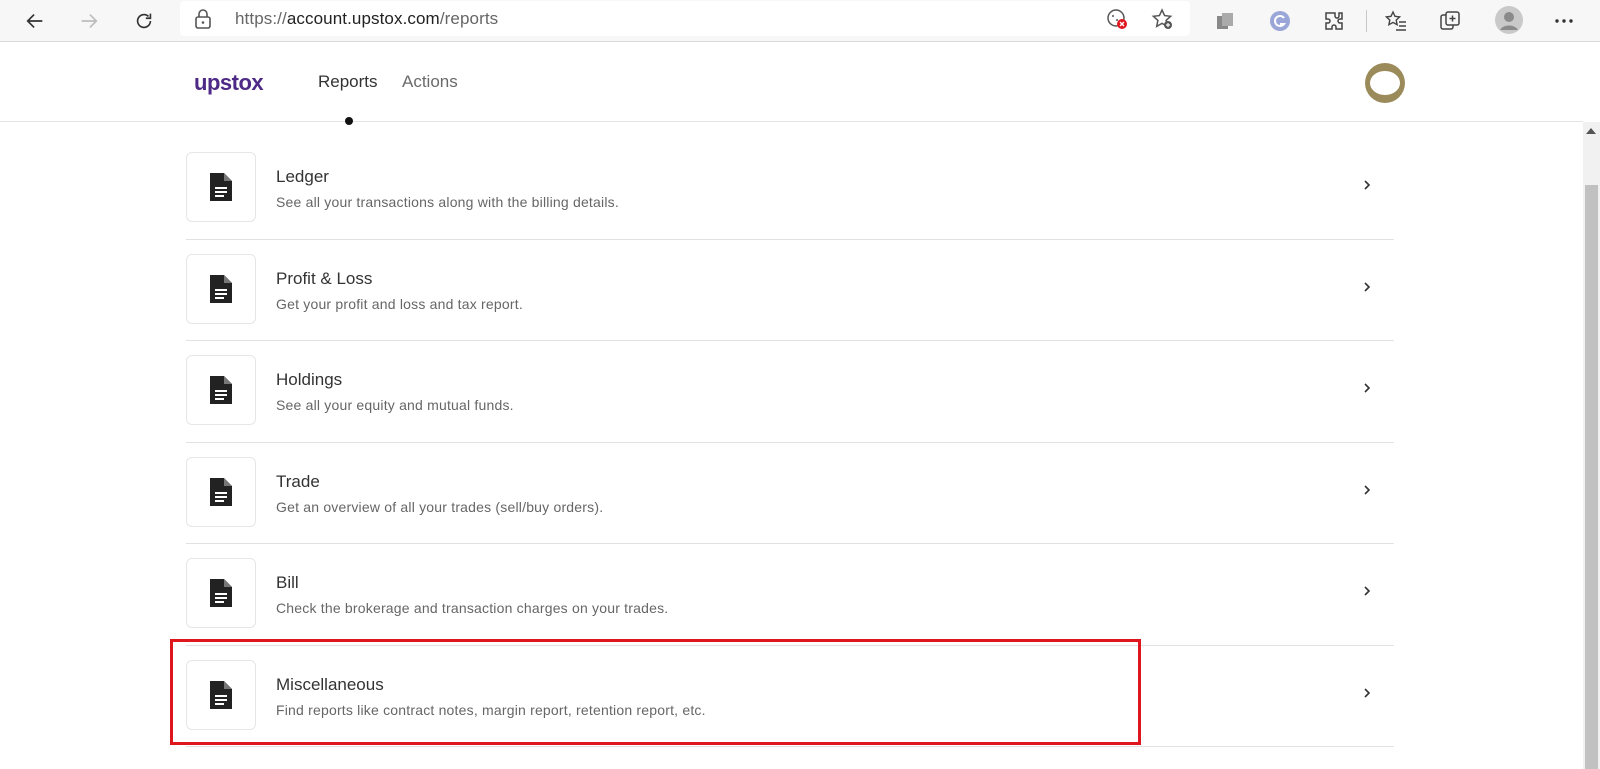  Describe the element at coordinates (1162, 19) in the screenshot. I see `add-favorite-icon` at that location.